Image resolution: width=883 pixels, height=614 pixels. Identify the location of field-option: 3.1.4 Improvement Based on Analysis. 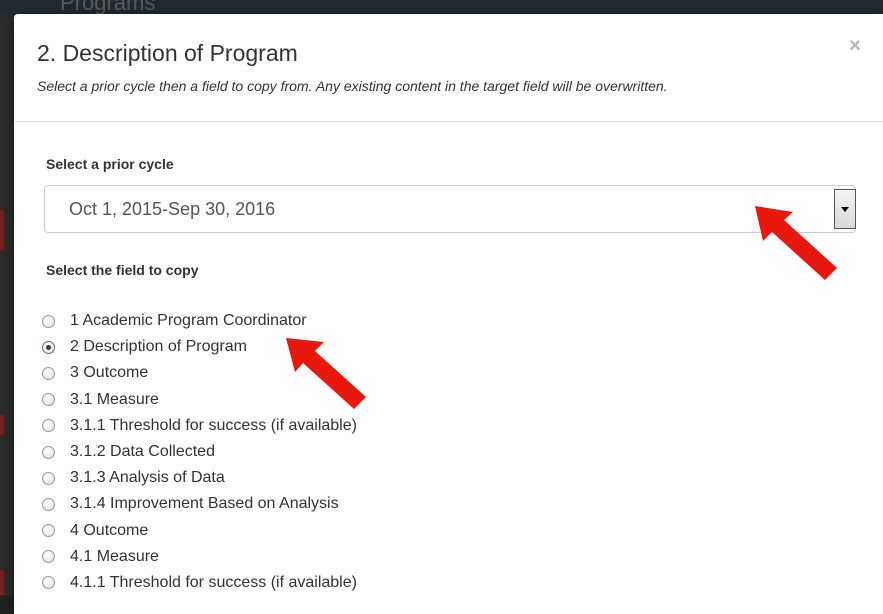
(199, 504).